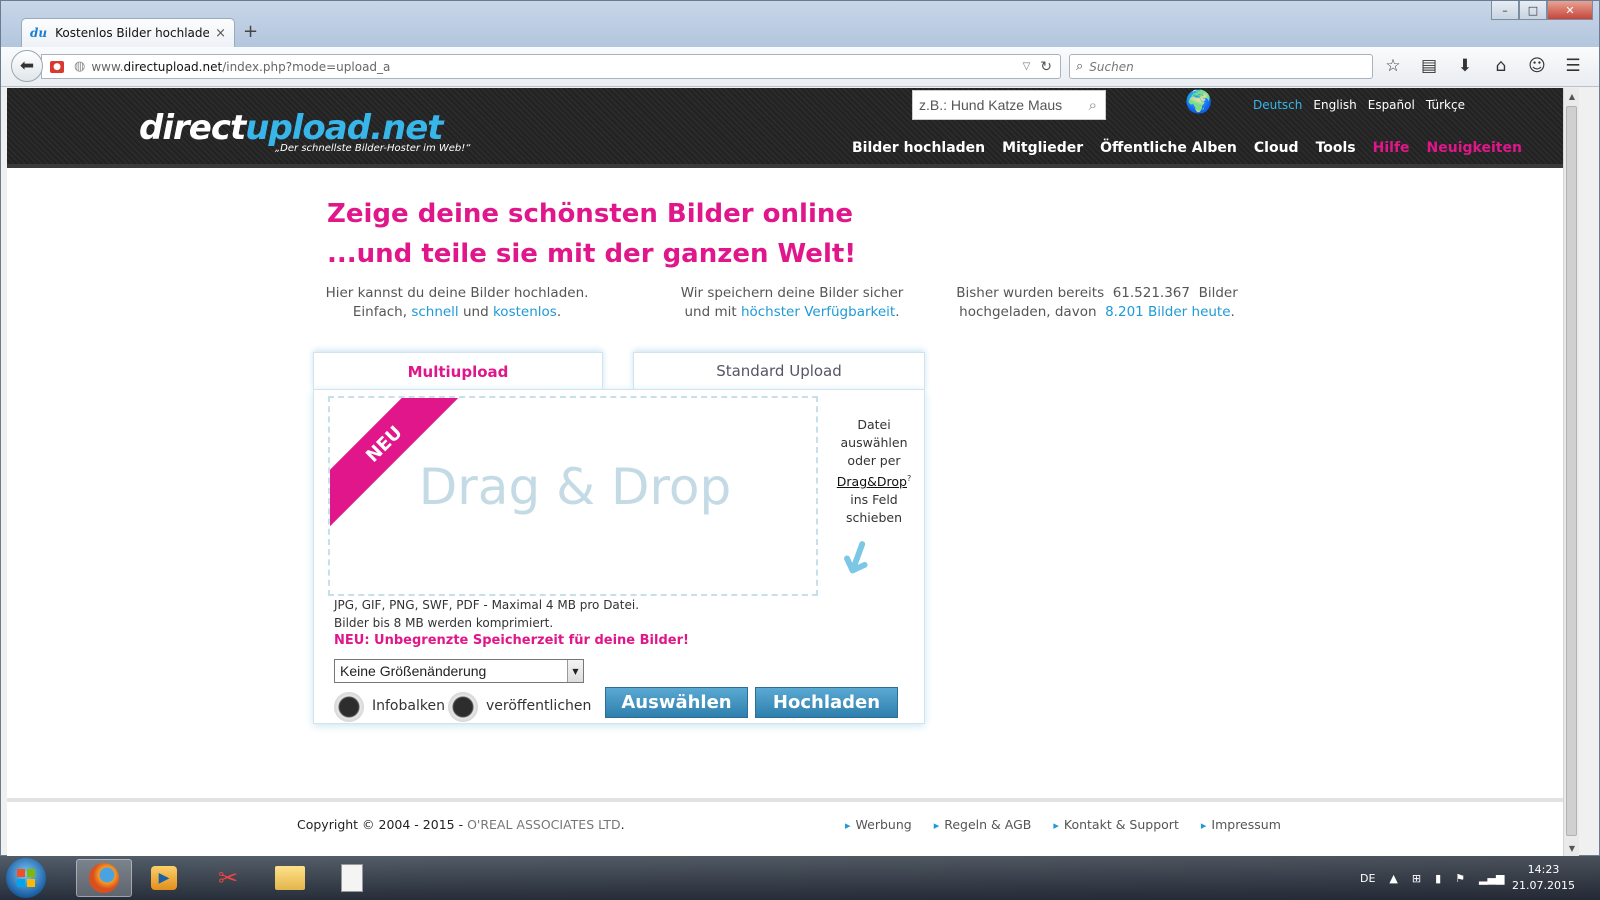 The image size is (1600, 900). Describe the element at coordinates (1046, 67) in the screenshot. I see `reload-icon: ↻` at that location.